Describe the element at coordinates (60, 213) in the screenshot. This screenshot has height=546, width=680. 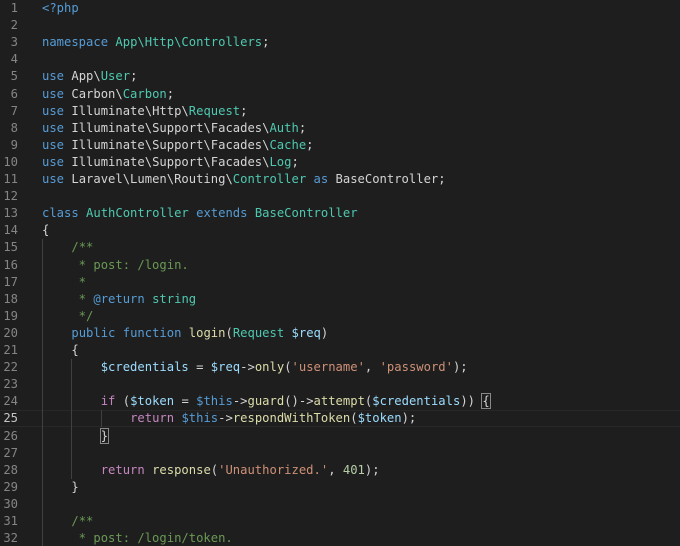
I see `code-token: class` at that location.